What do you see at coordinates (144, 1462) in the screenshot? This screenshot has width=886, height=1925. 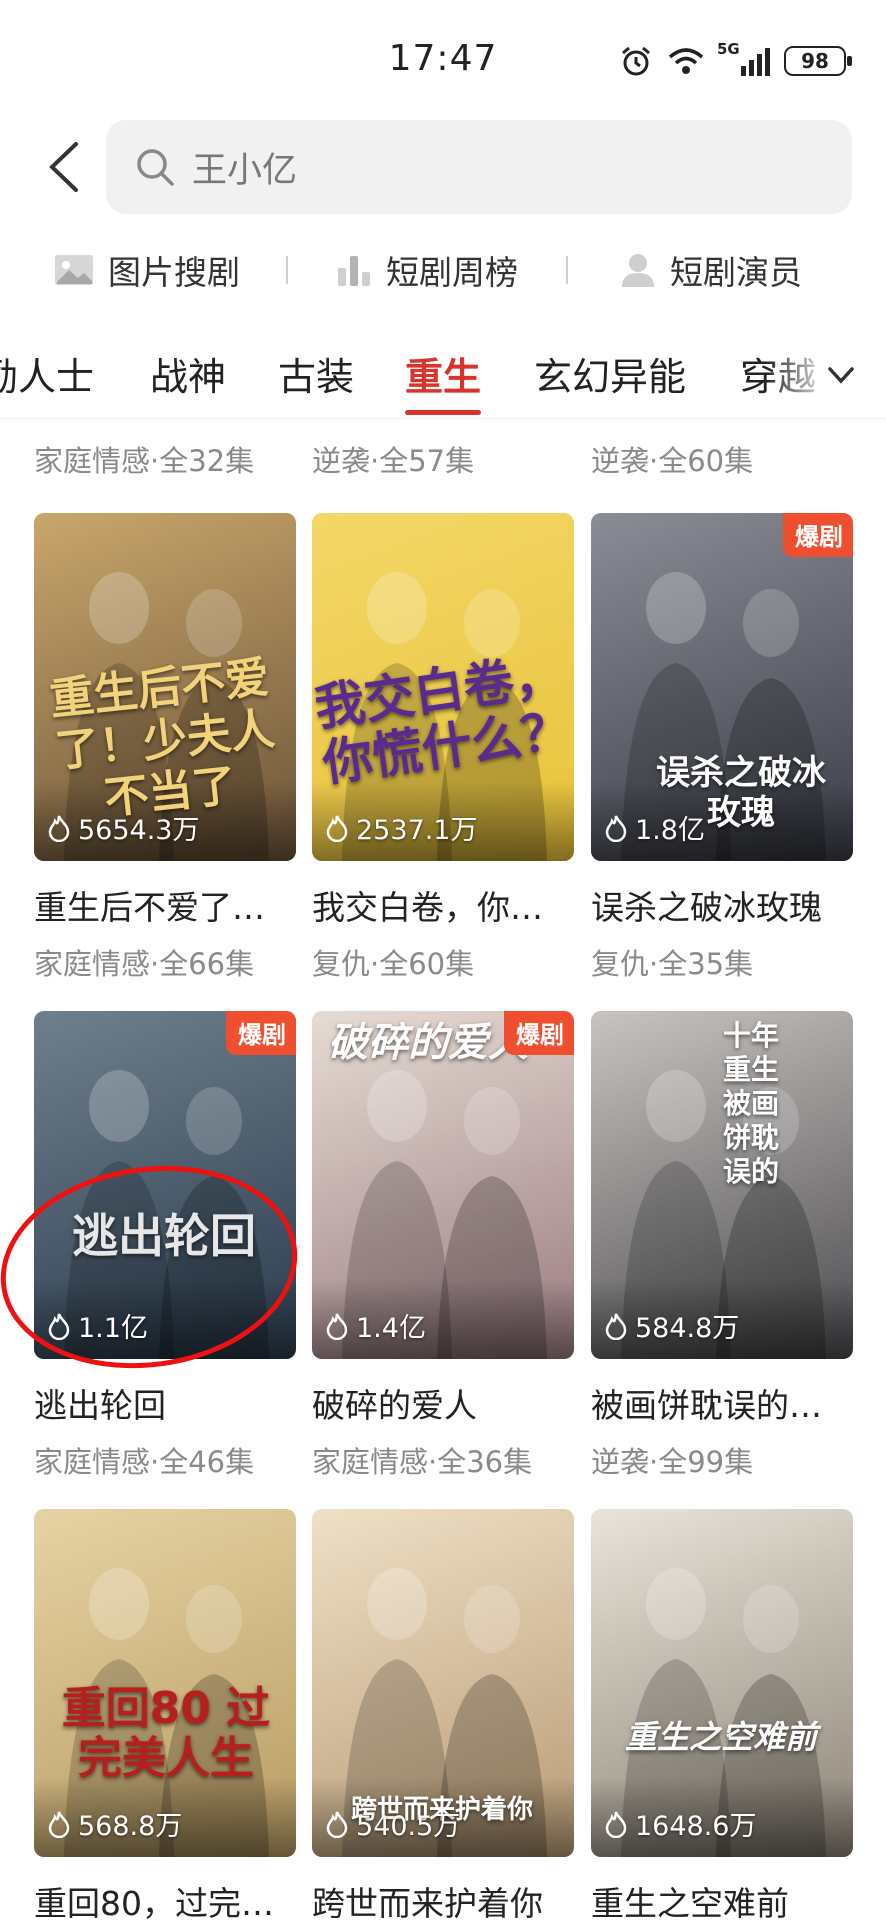 I see `drama-meta: 家庭情感·全46集` at bounding box center [144, 1462].